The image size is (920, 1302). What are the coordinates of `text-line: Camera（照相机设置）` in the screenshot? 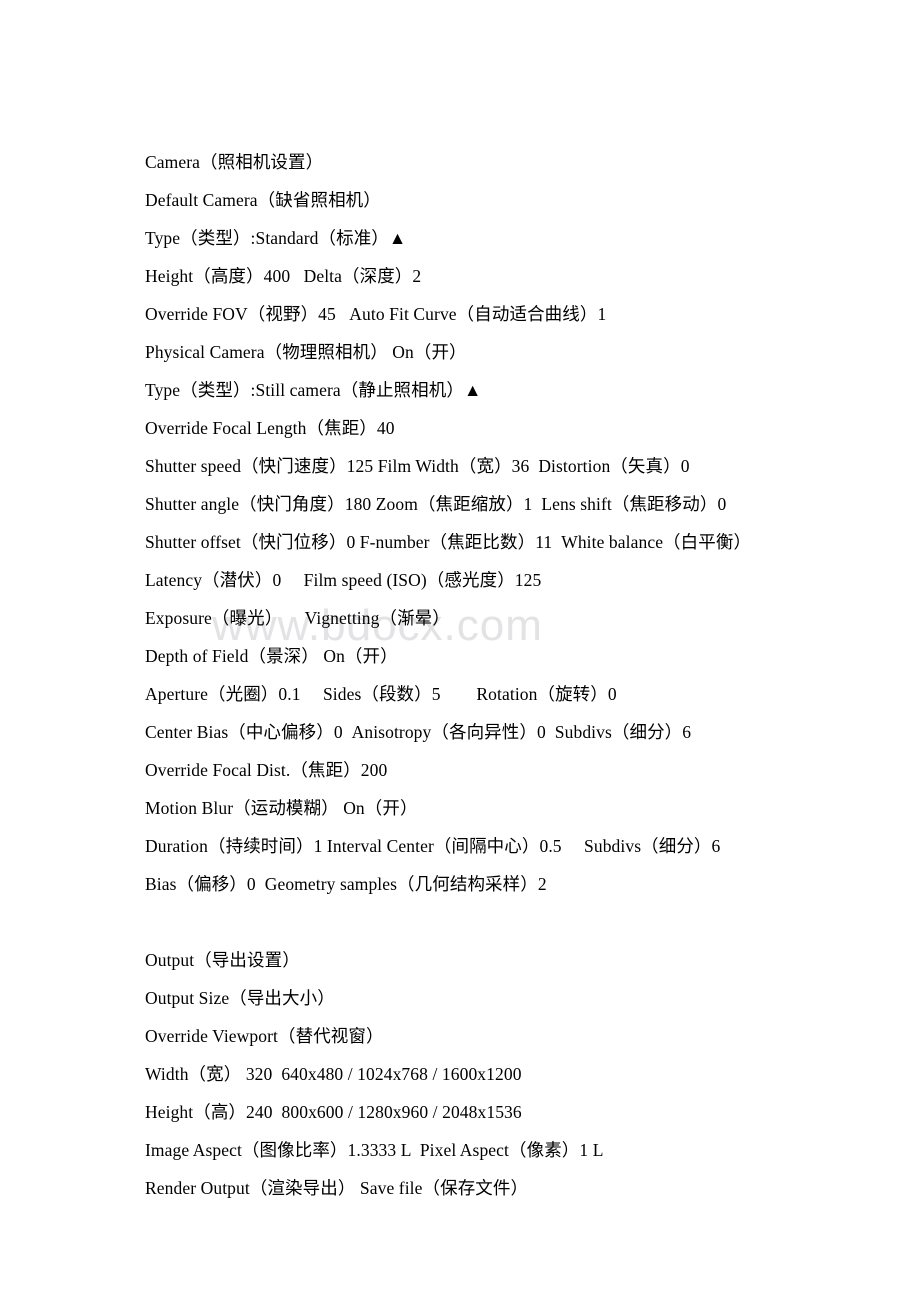 It's located at (234, 162).